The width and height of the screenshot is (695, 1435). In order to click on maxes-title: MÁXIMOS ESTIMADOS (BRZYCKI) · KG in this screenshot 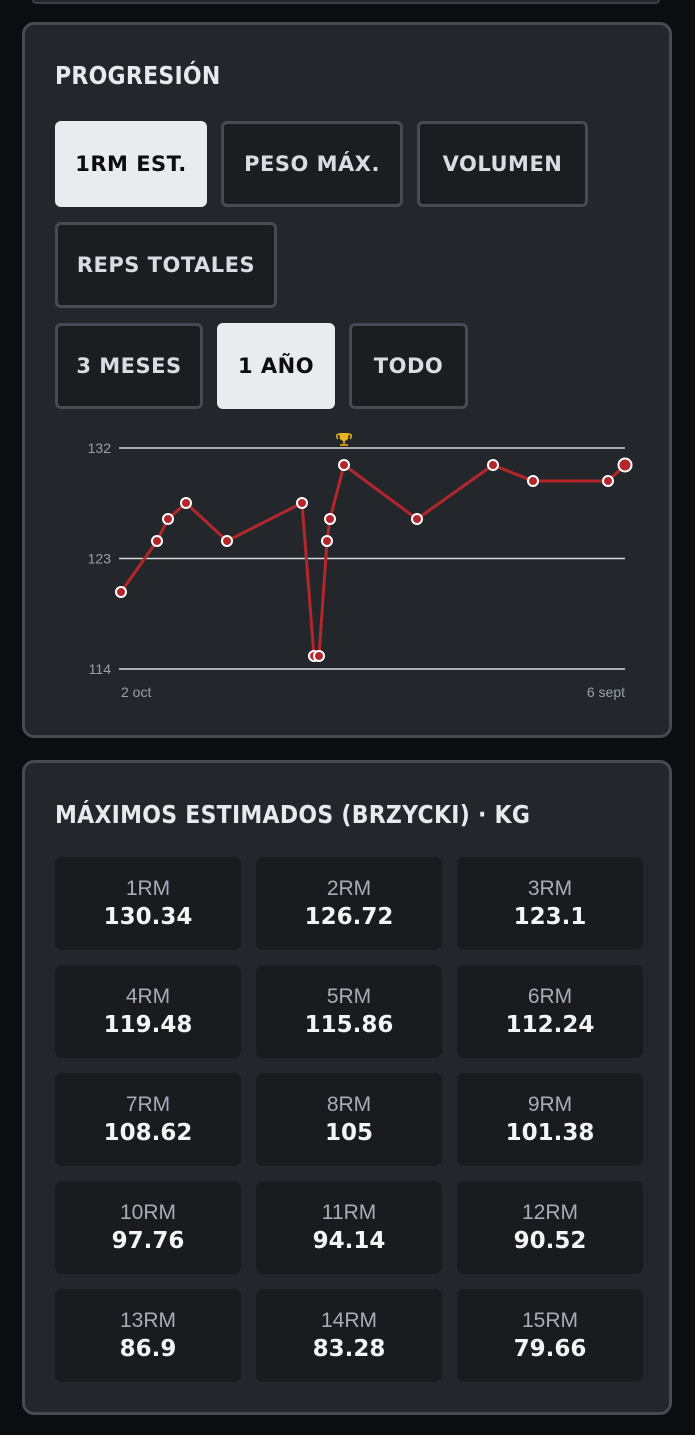, I will do `click(293, 814)`.